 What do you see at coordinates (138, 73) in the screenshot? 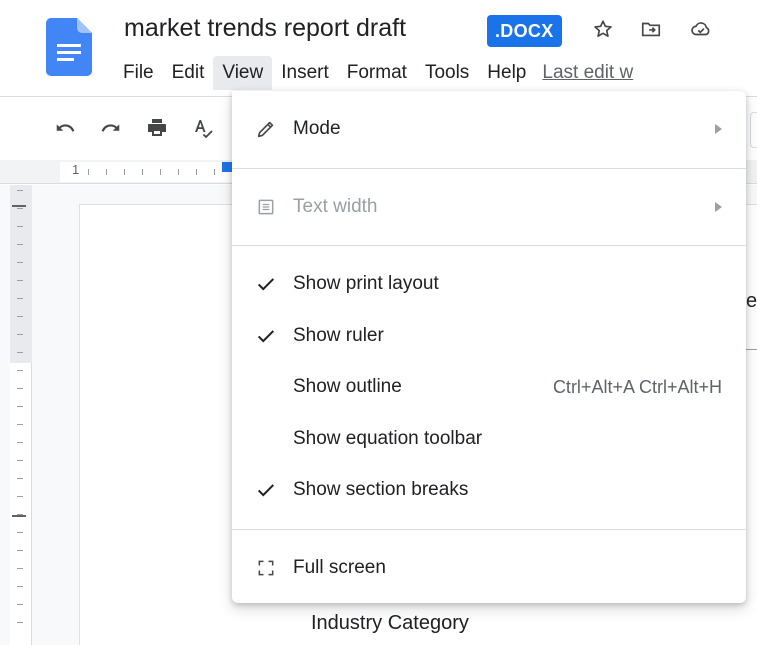
I see `menu-file: File` at bounding box center [138, 73].